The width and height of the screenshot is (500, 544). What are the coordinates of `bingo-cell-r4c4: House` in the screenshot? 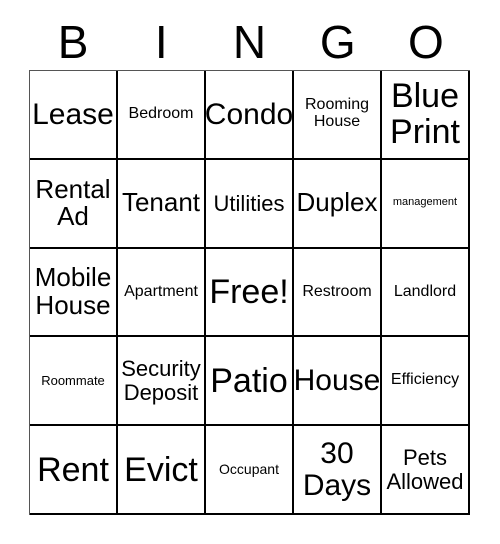 It's located at (338, 382).